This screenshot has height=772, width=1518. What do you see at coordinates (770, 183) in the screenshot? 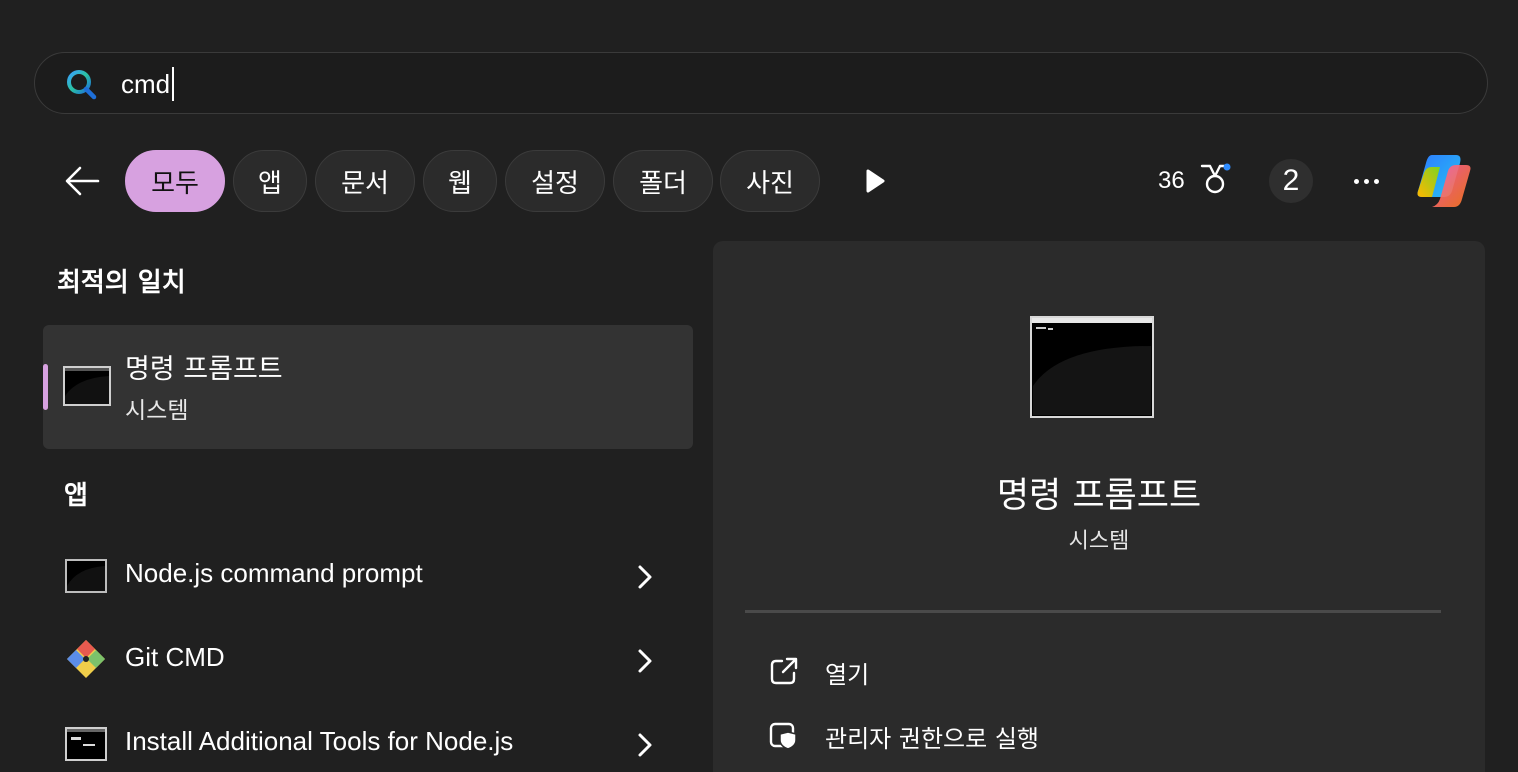
I see `chip-label: 사진` at bounding box center [770, 183].